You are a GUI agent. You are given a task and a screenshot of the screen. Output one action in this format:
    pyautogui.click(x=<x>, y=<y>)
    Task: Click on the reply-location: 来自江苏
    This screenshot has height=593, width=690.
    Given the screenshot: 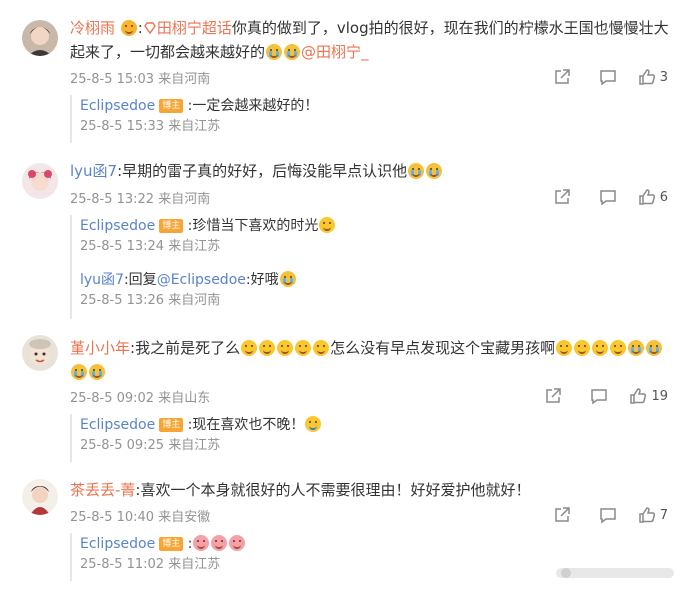 What is the action you would take?
    pyautogui.click(x=194, y=564)
    